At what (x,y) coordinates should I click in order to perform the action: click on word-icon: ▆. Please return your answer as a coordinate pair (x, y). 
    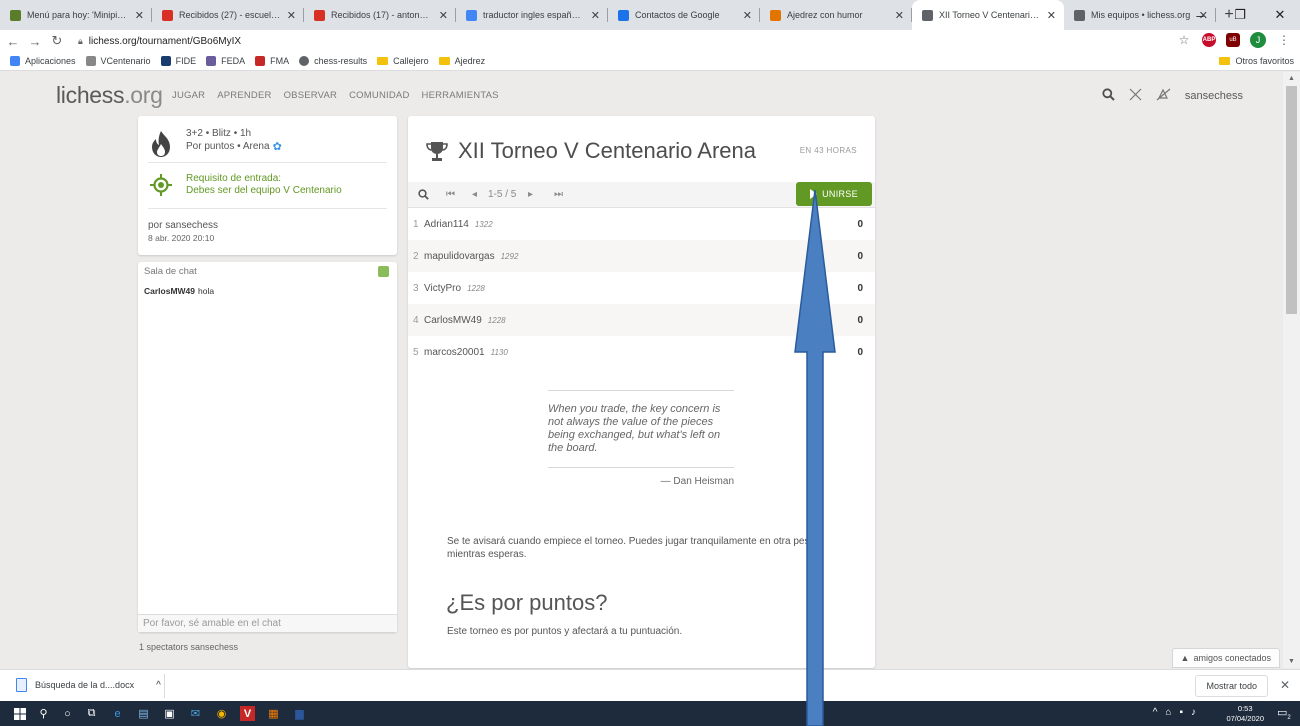
    Looking at the image, I should click on (299, 713).